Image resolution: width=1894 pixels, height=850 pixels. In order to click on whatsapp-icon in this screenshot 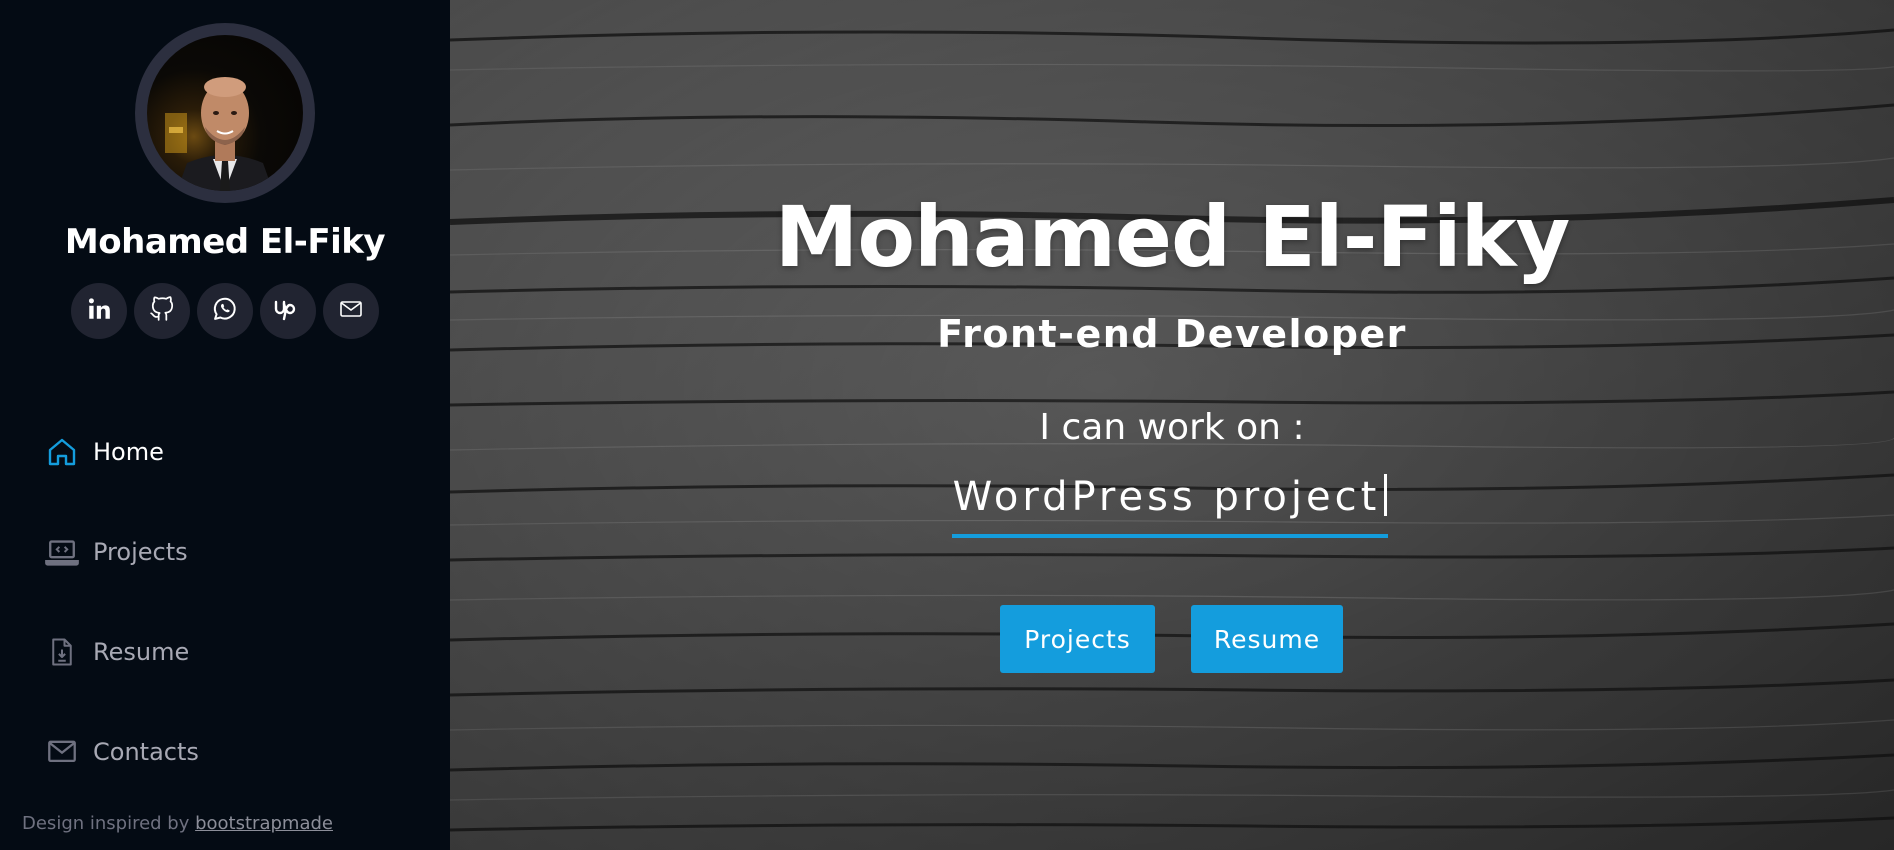, I will do `click(225, 311)`.